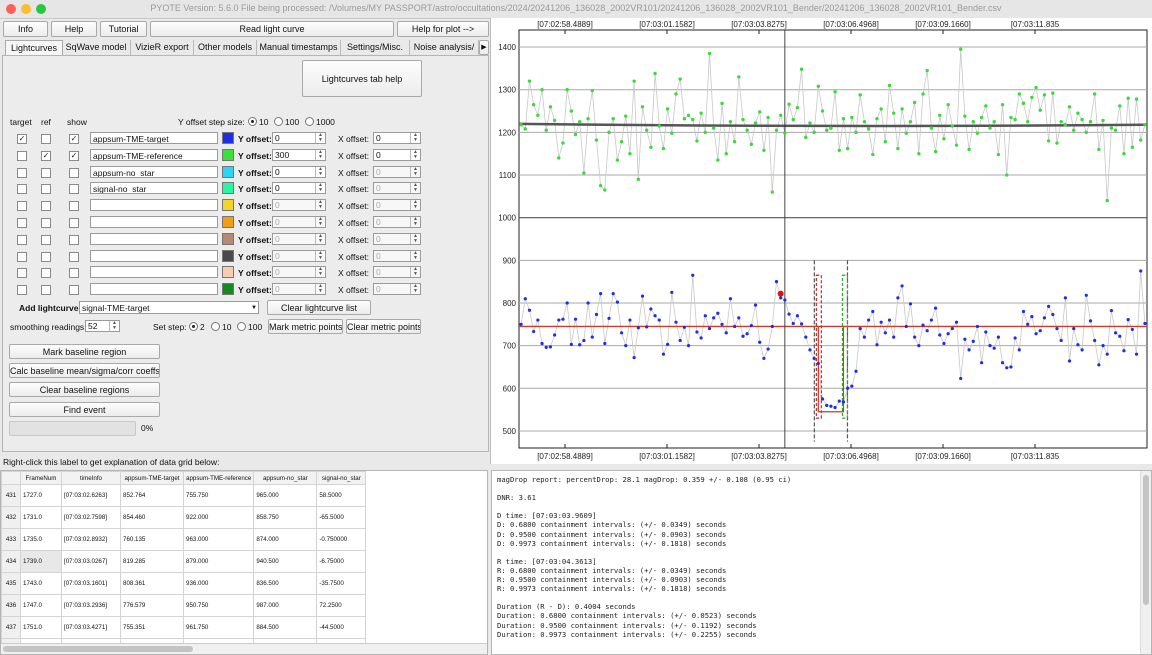  I want to click on tab-vizier-export: VizieR export, so click(162, 47).